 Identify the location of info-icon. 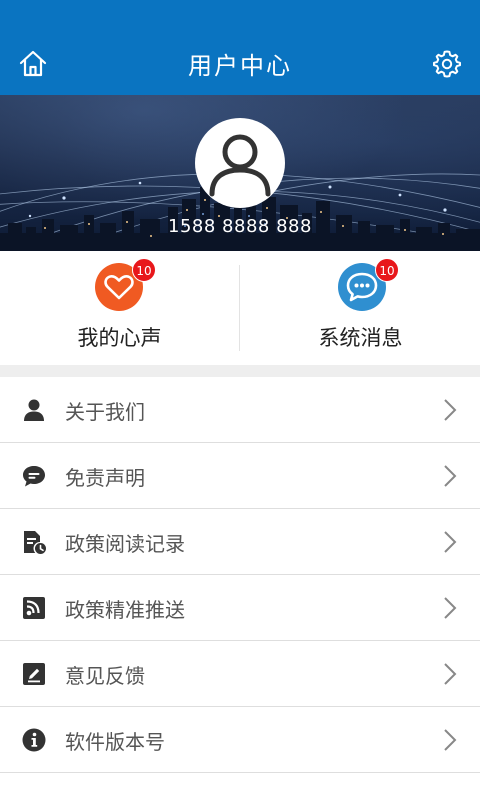
(34, 740).